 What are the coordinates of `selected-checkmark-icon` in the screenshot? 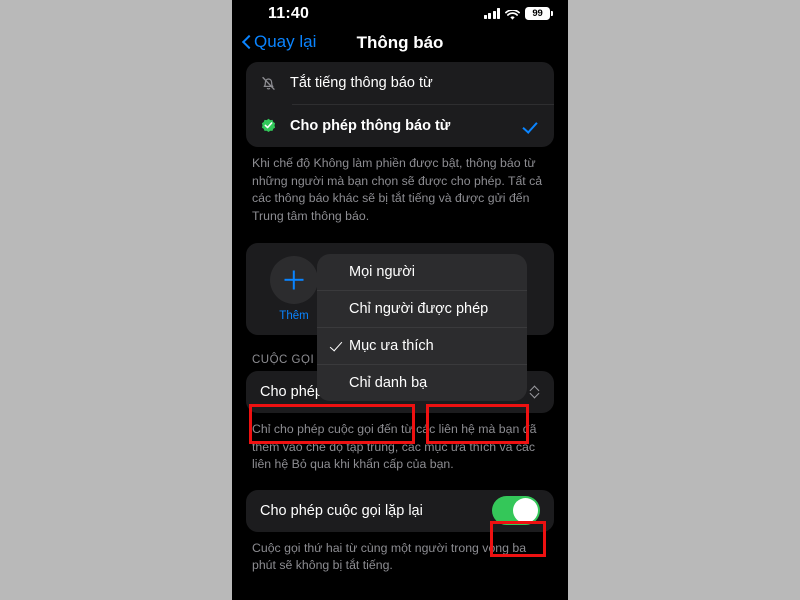 It's located at (532, 126).